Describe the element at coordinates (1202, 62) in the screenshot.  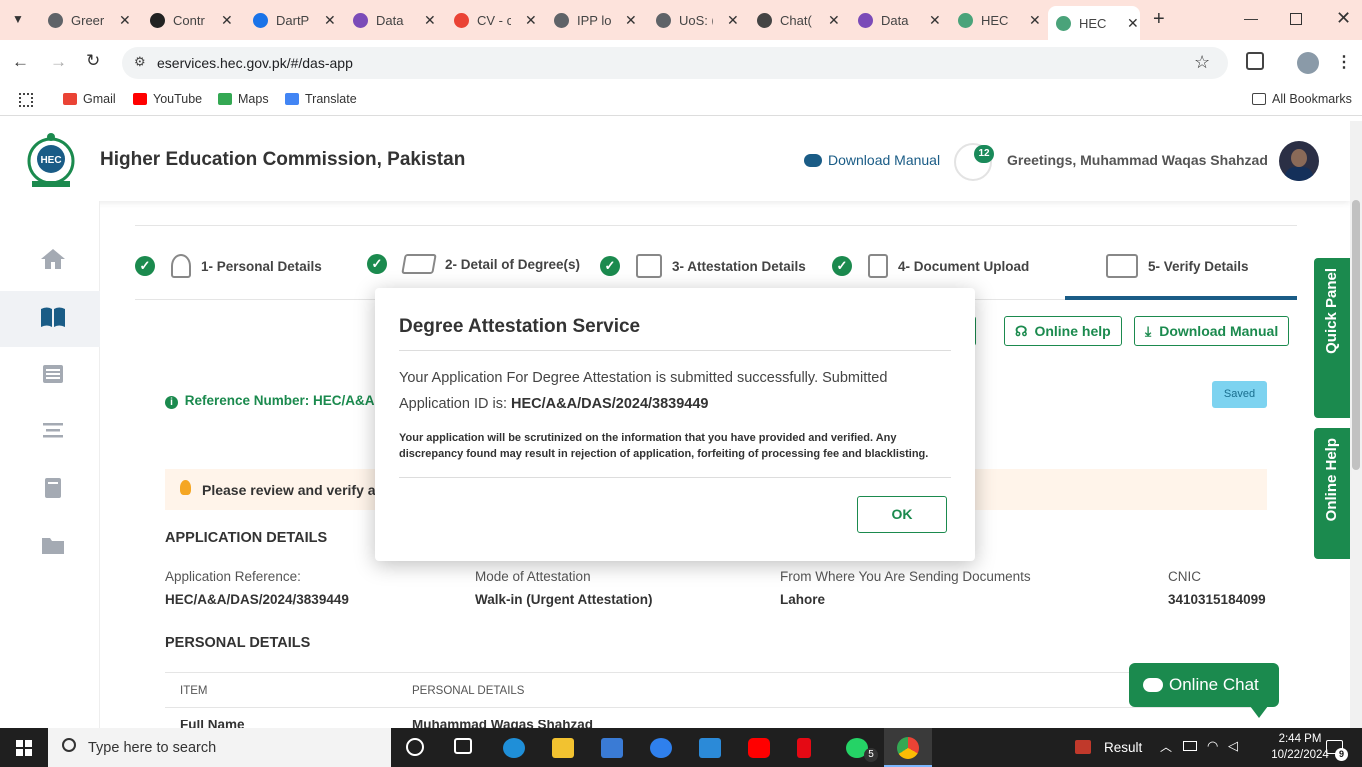
I see `bookmark-star-icon: ☆` at that location.